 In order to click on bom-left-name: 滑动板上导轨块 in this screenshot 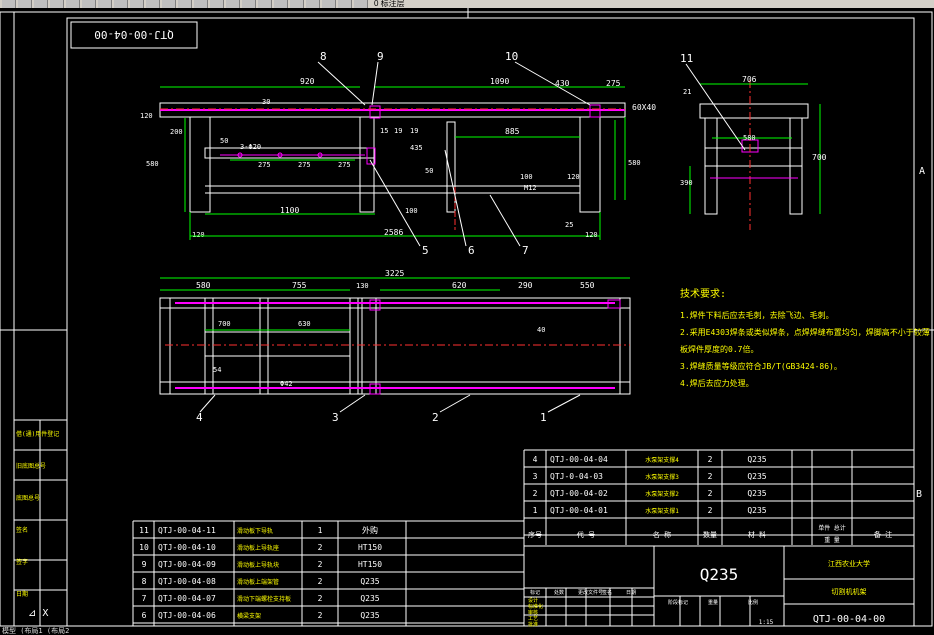, I will do `click(258, 565)`.